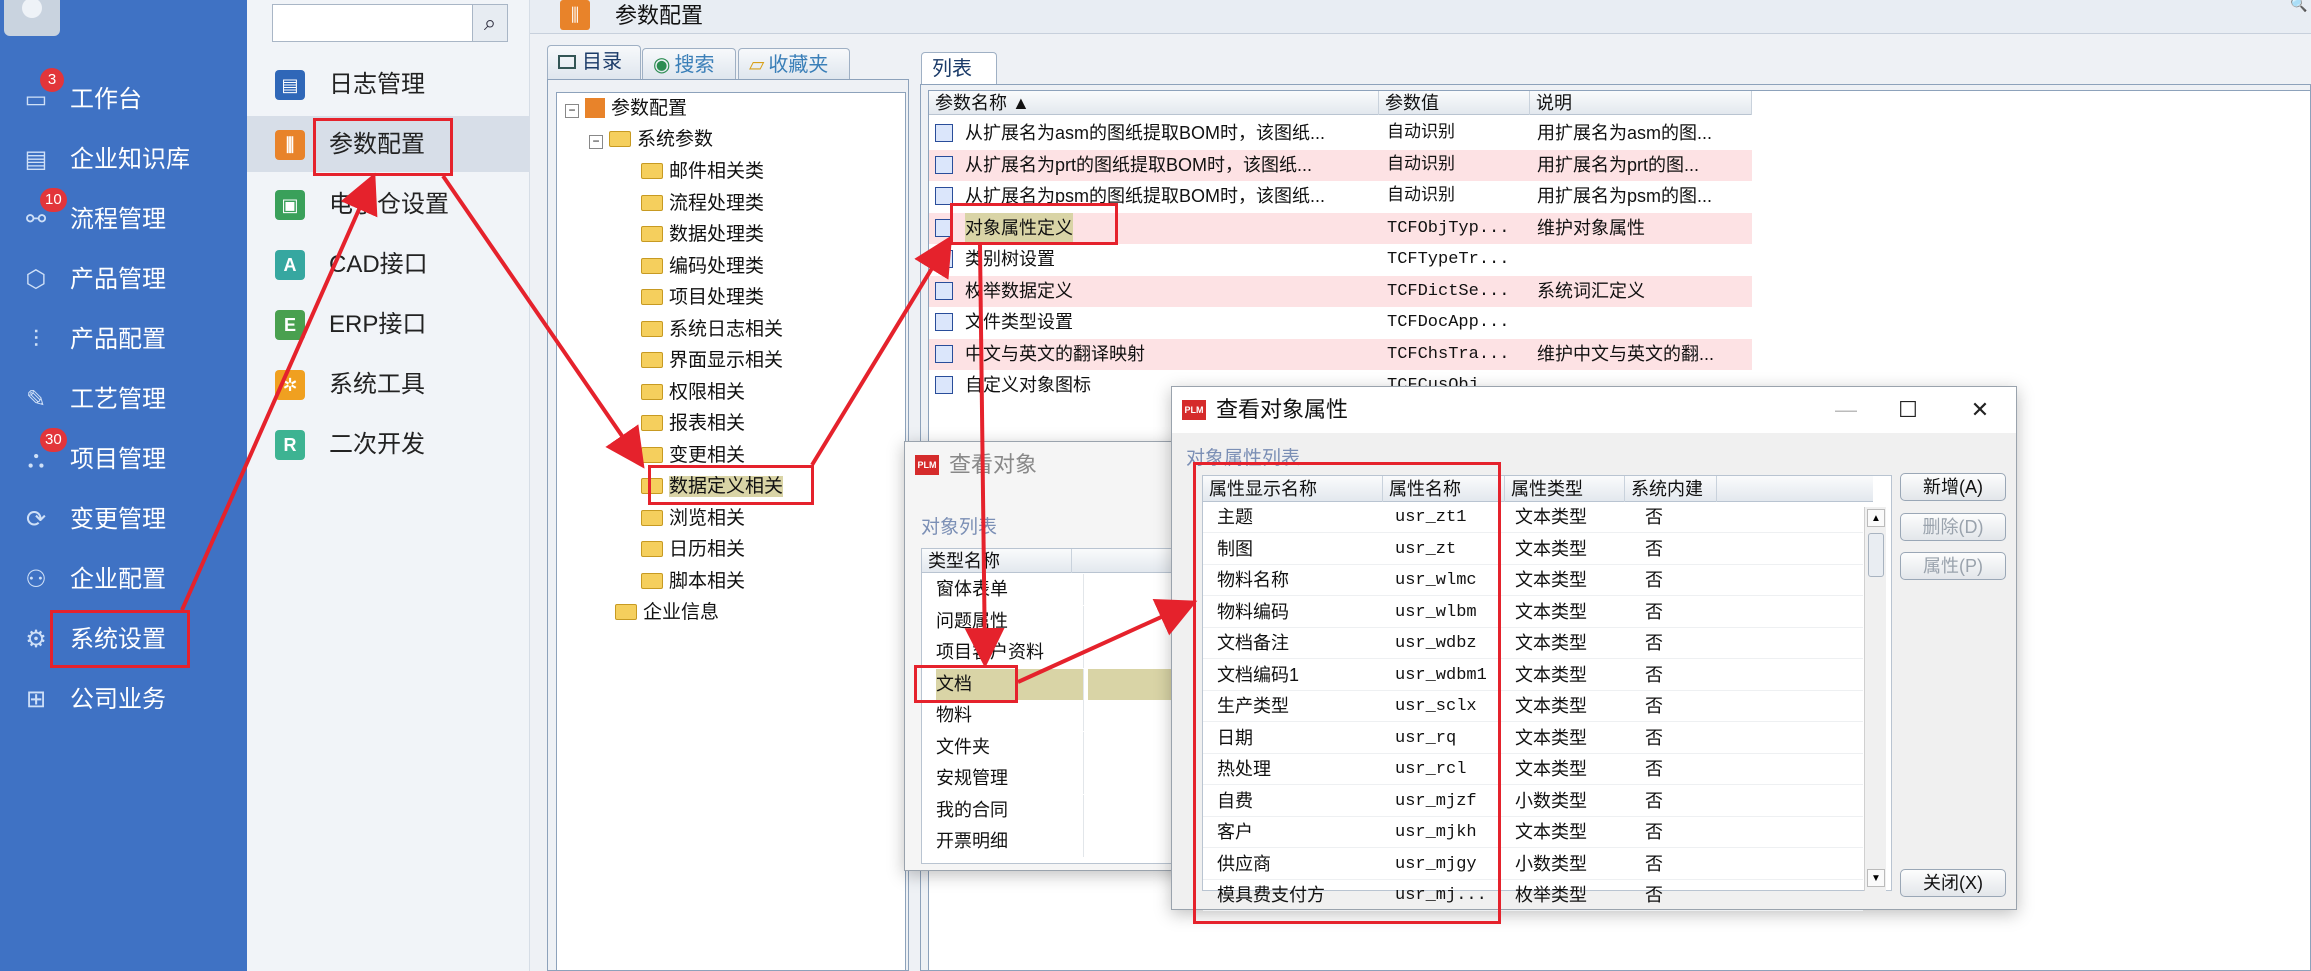 This screenshot has height=971, width=2311. What do you see at coordinates (1063, 778) in the screenshot?
I see `list-item: 安规管理` at bounding box center [1063, 778].